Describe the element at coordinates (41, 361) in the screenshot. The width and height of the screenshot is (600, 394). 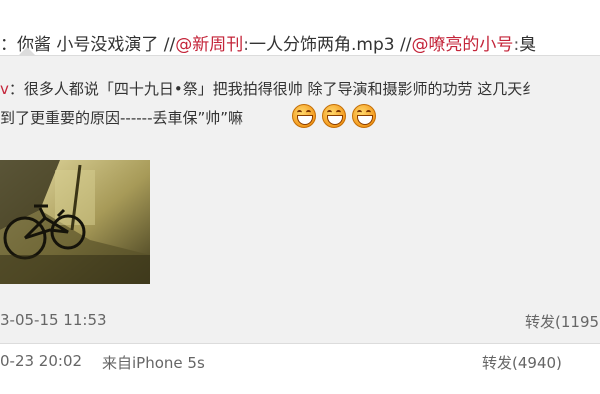
I see `weibo-timestamp-link: 0-23 20:02` at that location.